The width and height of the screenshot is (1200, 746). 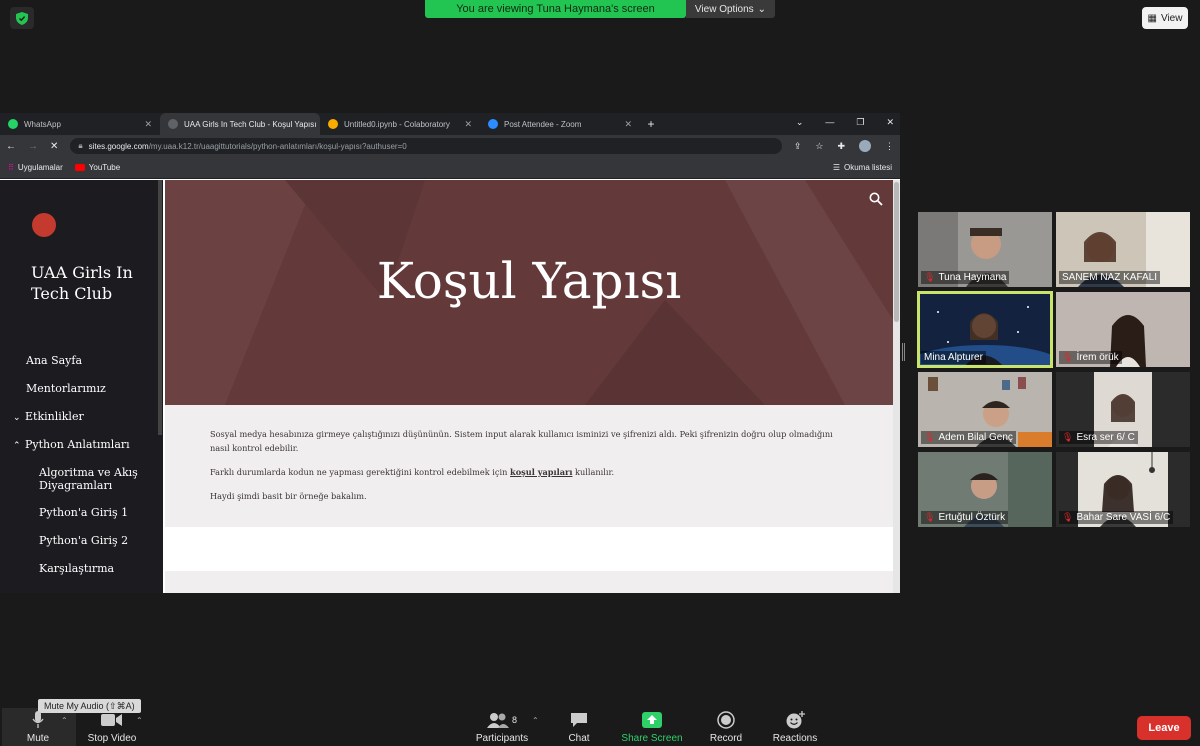 What do you see at coordinates (876, 201) in the screenshot?
I see `search-icon` at bounding box center [876, 201].